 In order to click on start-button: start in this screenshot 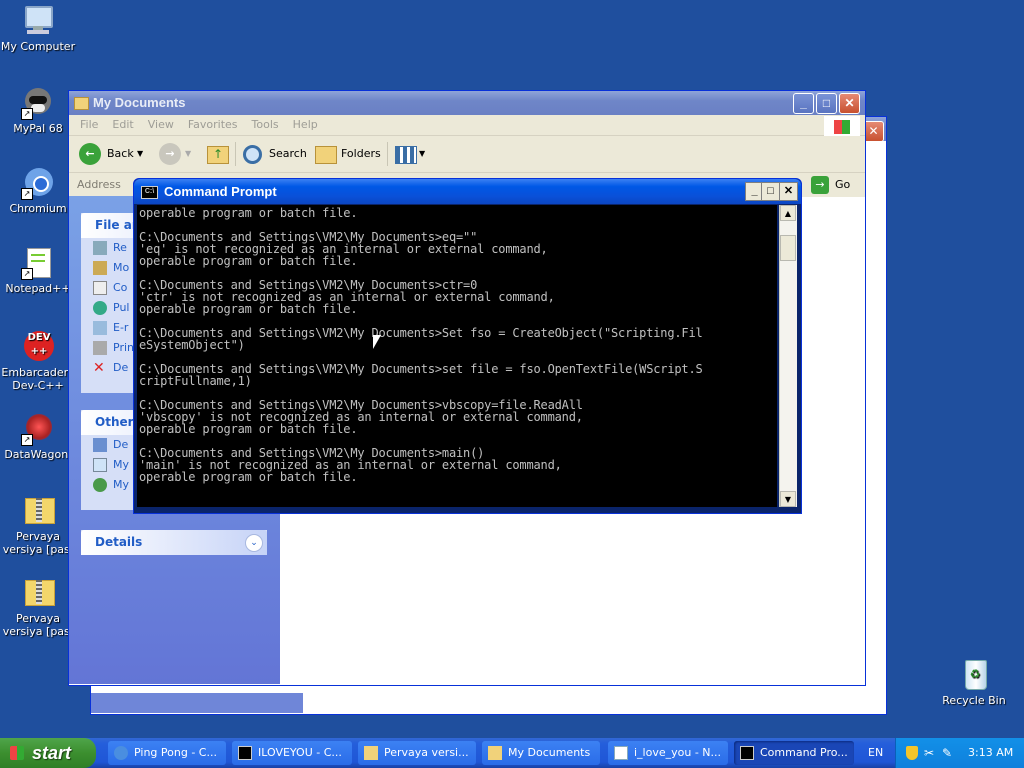, I will do `click(48, 753)`.